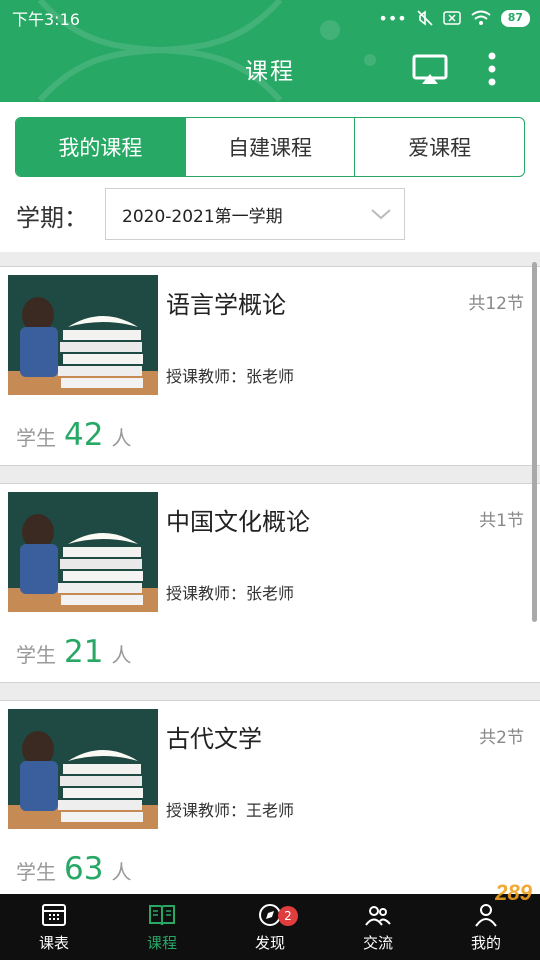 The image size is (540, 960). What do you see at coordinates (214, 739) in the screenshot?
I see `course-name: 古代文学` at bounding box center [214, 739].